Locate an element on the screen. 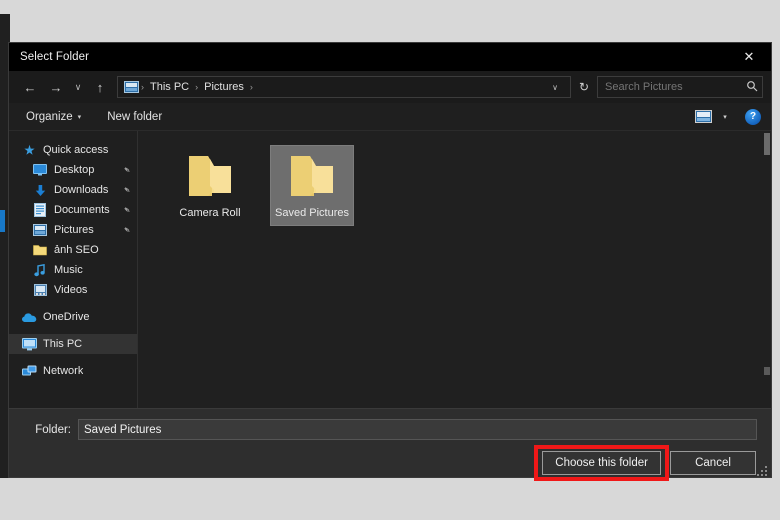  choose-folder-wrapper: Choose this folder is located at coordinates (601, 463).